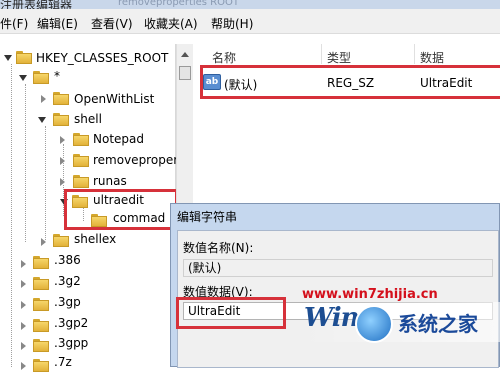 This screenshot has width=500, height=372. What do you see at coordinates (232, 24) in the screenshot?
I see `menu-help: 帮助(H)` at bounding box center [232, 24].